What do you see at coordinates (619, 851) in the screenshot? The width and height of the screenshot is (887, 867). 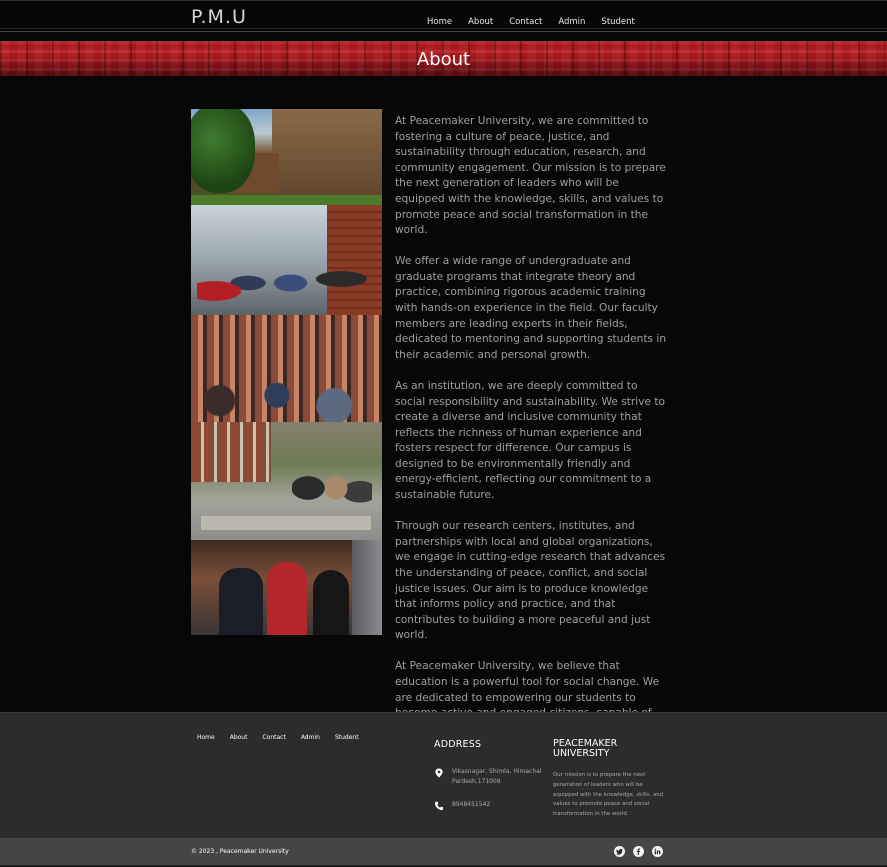 I see `twitter-icon` at bounding box center [619, 851].